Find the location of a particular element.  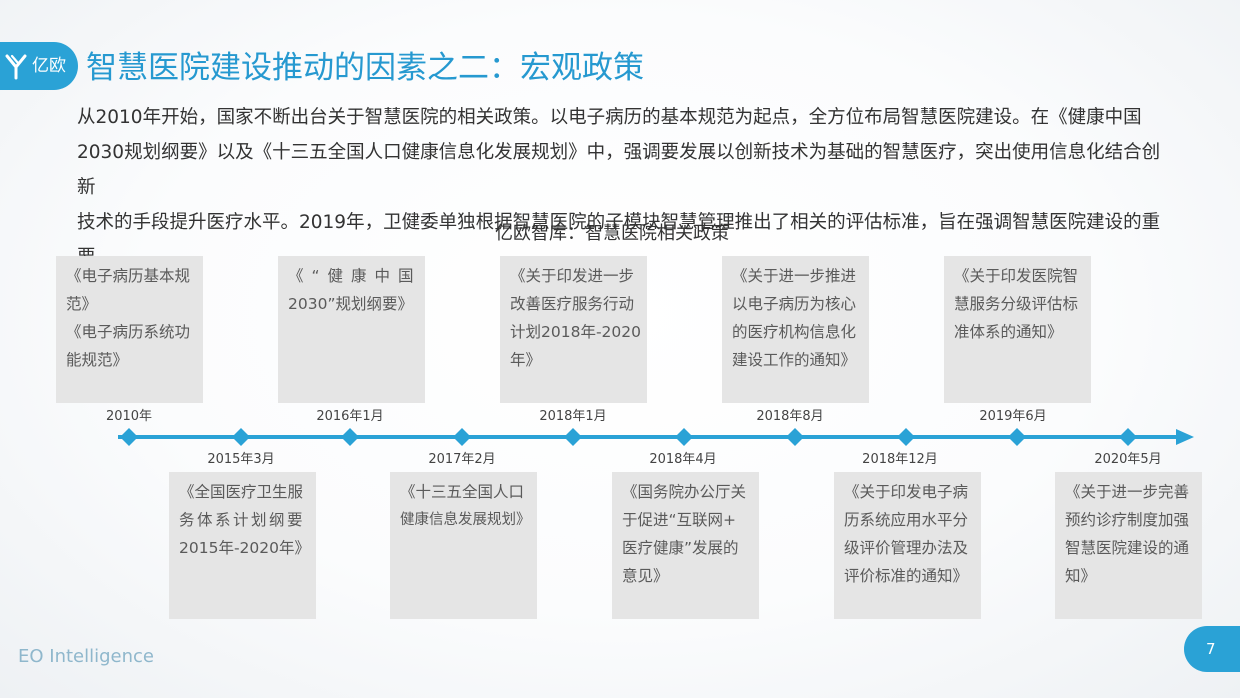

policy-card: 《关于进一步完善 预约诊疗制度加强 智慧医院建设的通 知》 is located at coordinates (1128, 545).